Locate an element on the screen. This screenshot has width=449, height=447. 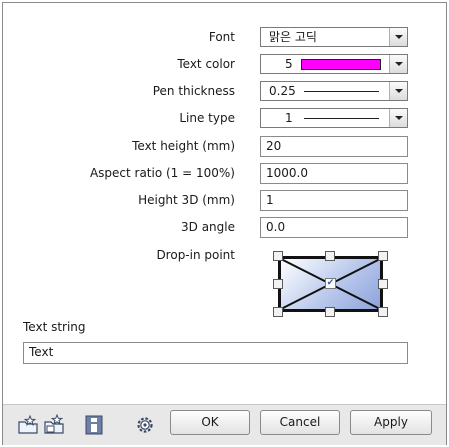
text-color-dropdown: 5 is located at coordinates (334, 64).